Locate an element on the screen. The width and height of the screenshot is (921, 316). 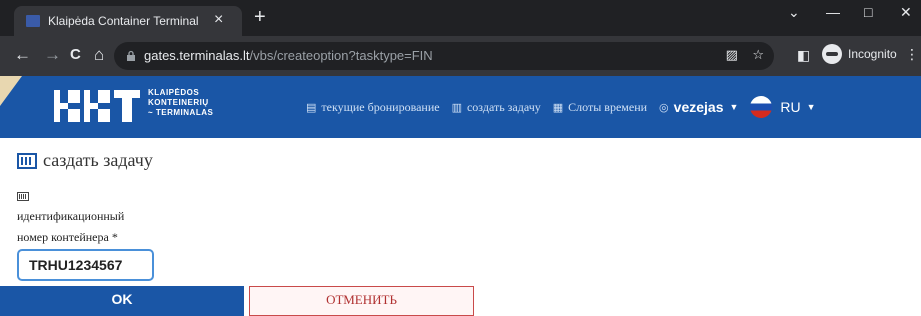
tab-search-chevron-icon: ⌄ is located at coordinates (794, 12).